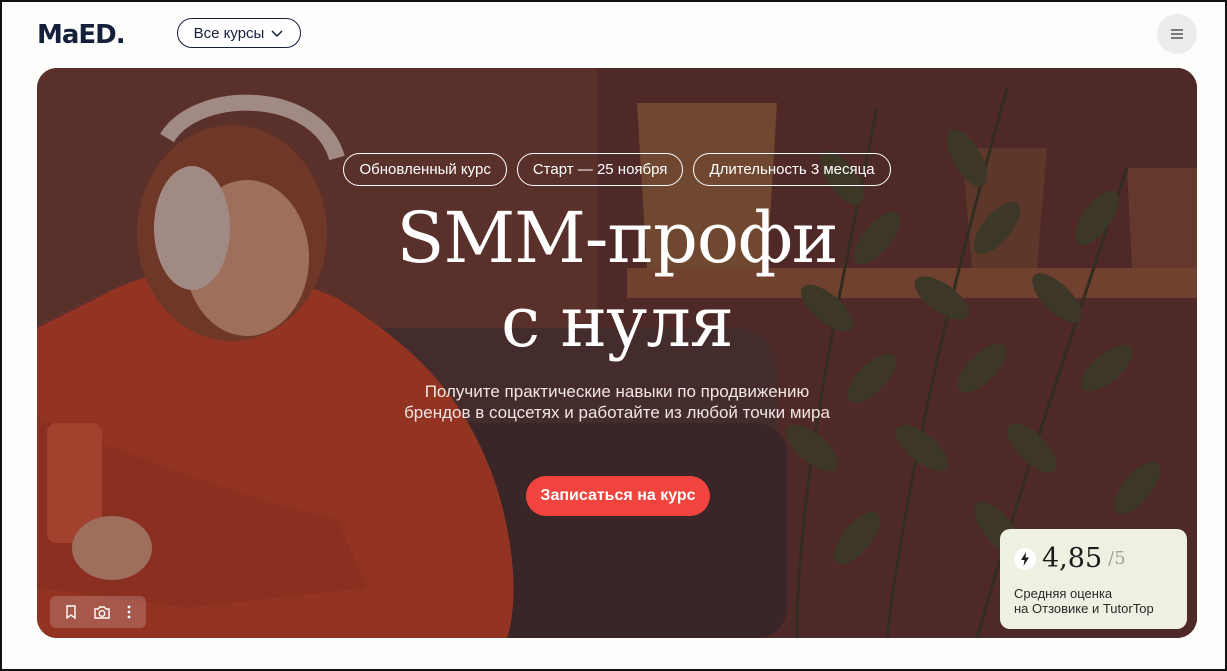 The height and width of the screenshot is (671, 1227). I want to click on all-courses-label: Все курсы, so click(229, 33).